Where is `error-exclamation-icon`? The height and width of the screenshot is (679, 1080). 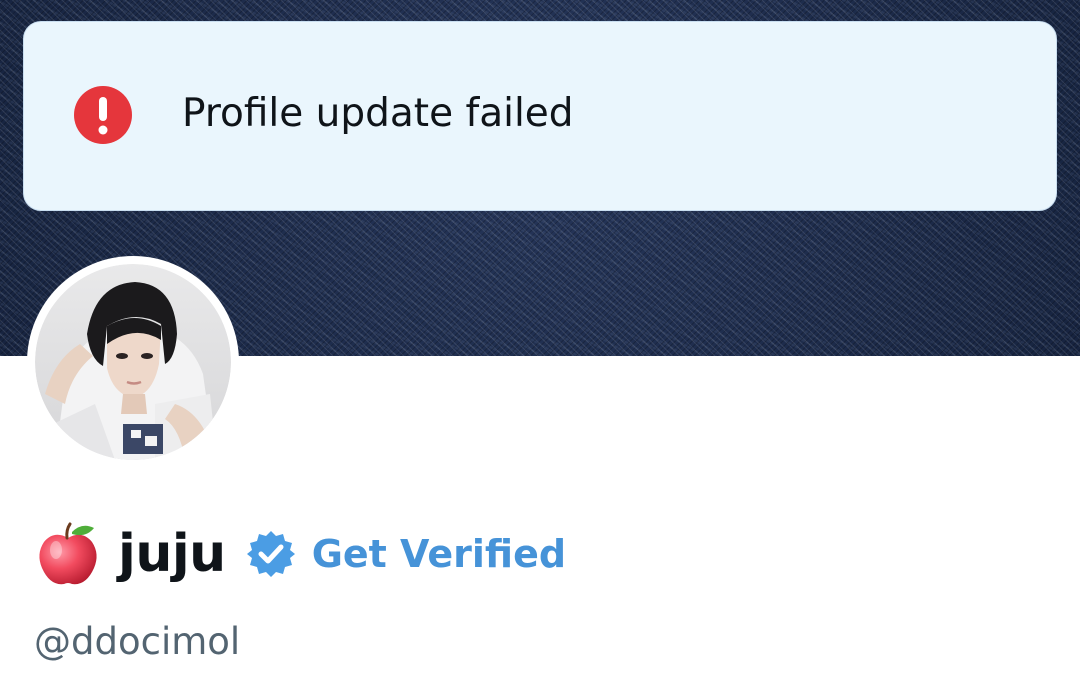
error-exclamation-icon is located at coordinates (103, 115).